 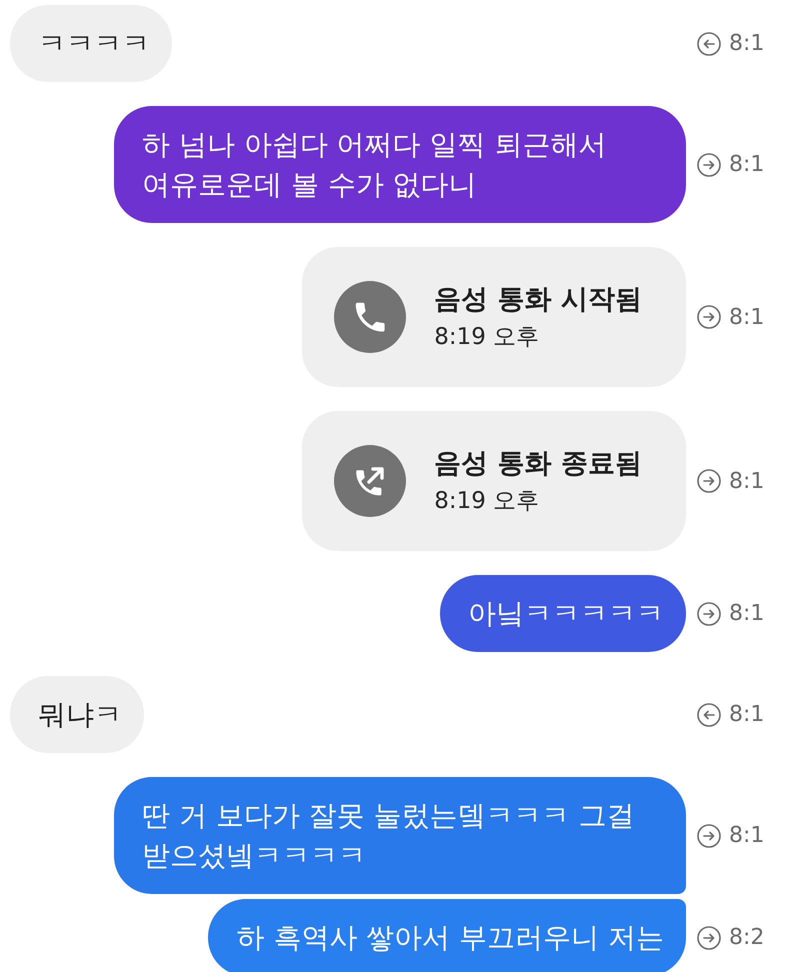 I want to click on message-bubble: 하 넘나 아쉽다 어쩌다 일찍 퇴근해서 여유로운데 볼 수가 없다니, so click(x=400, y=164).